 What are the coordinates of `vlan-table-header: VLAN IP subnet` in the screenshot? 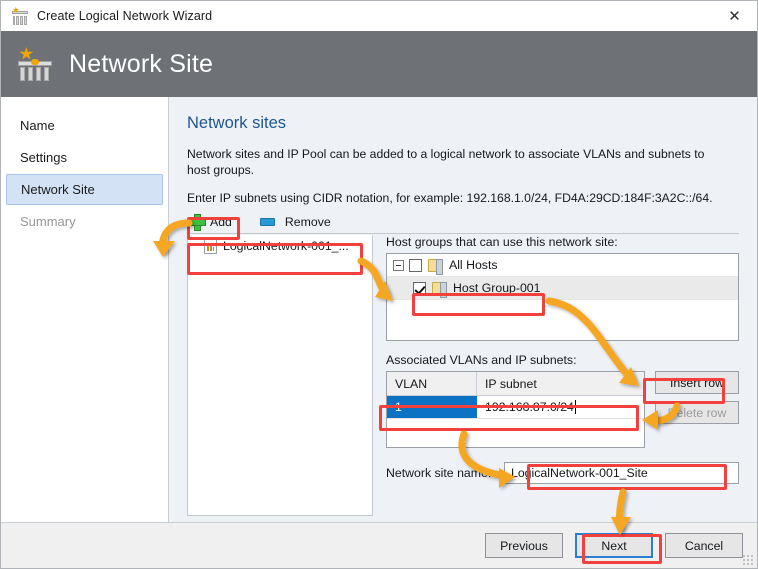 It's located at (515, 384).